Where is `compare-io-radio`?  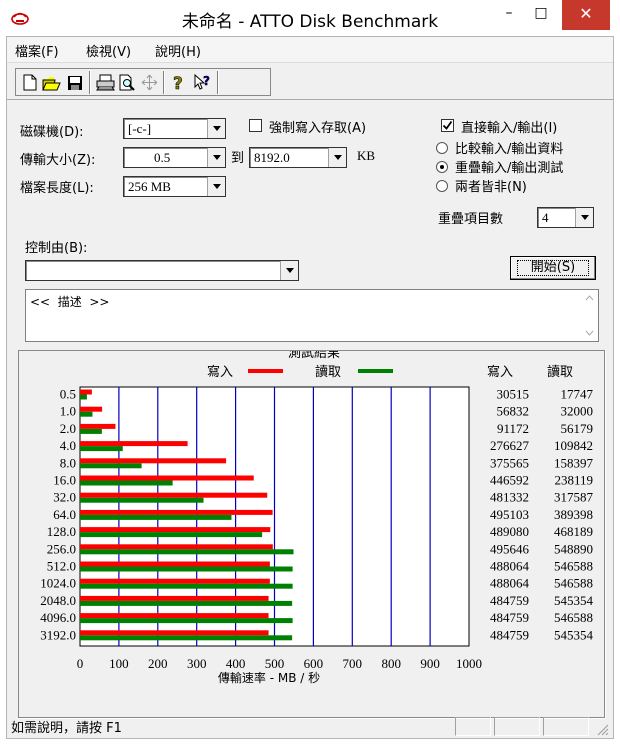
compare-io-radio is located at coordinates (442, 148).